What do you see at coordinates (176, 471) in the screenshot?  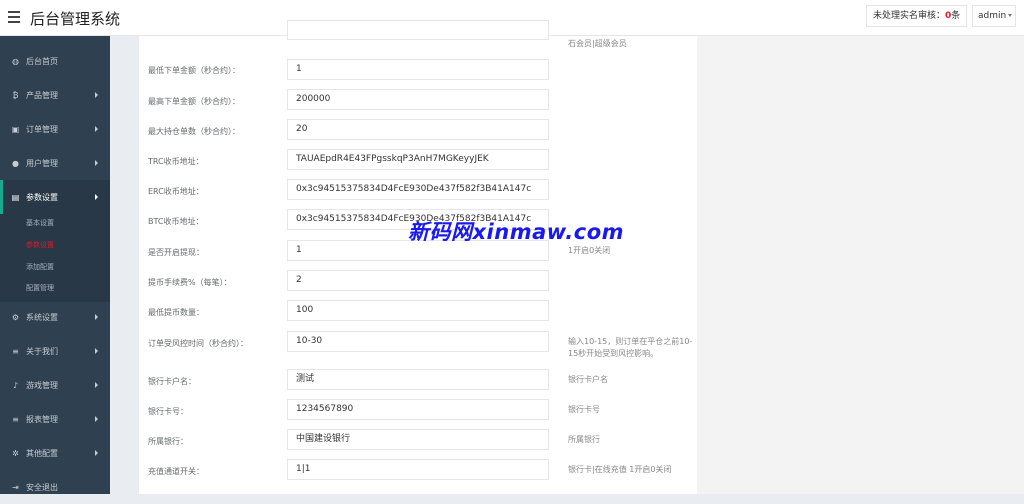 I see `form-label: 充值通道开关：` at bounding box center [176, 471].